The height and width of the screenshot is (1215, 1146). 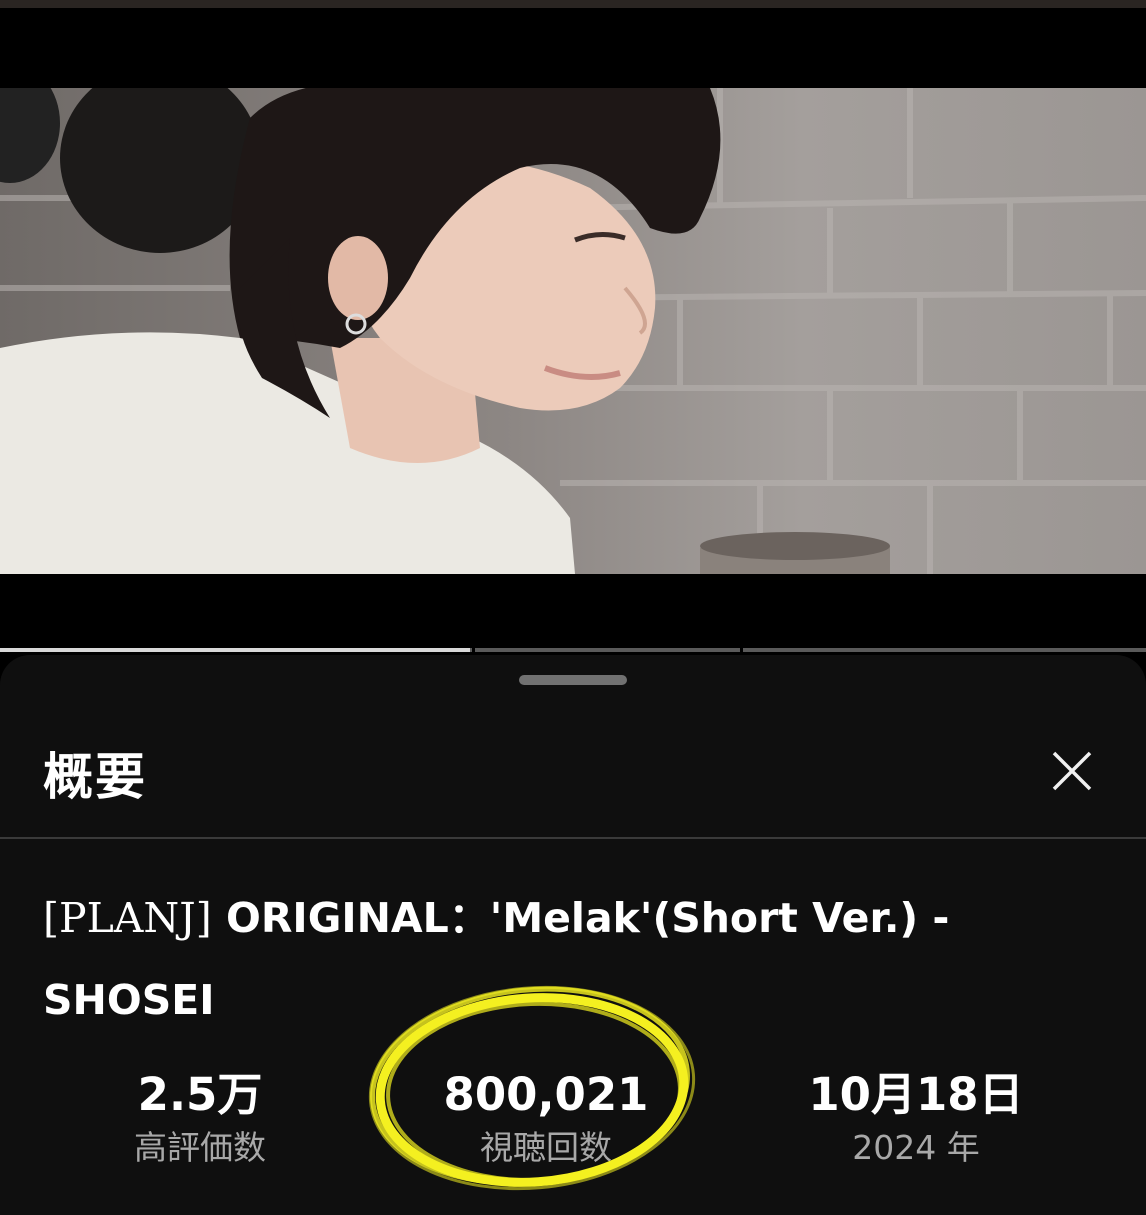 What do you see at coordinates (916, 1147) in the screenshot?
I see `publish-year: 2024 年` at bounding box center [916, 1147].